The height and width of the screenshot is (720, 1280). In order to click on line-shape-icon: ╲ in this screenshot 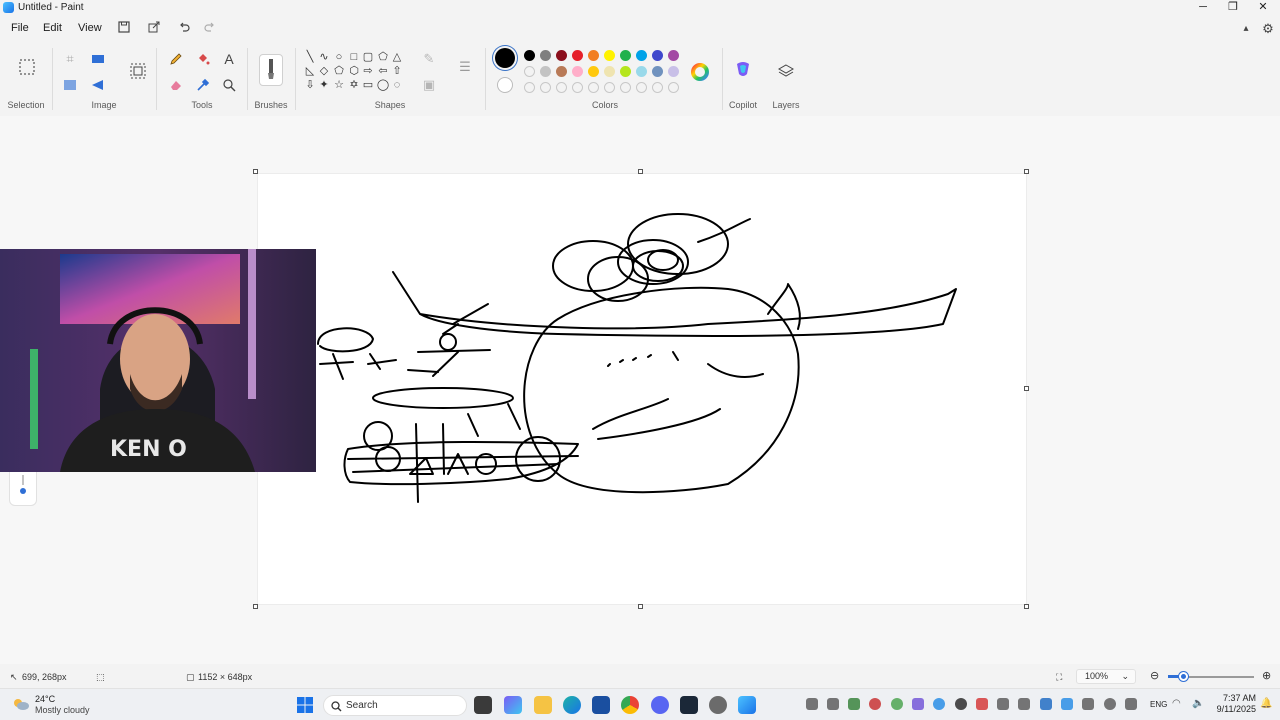, I will do `click(310, 57)`.